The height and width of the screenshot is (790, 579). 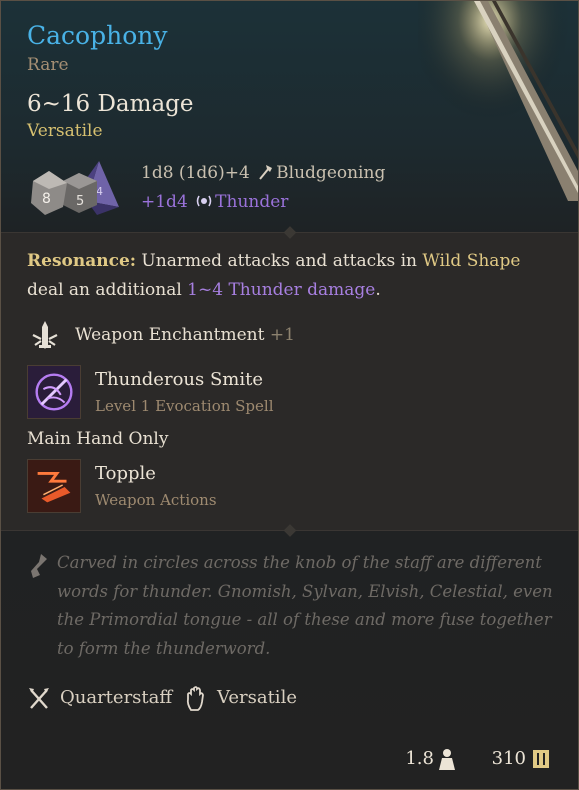 I want to click on action-name: Topple, so click(x=125, y=473).